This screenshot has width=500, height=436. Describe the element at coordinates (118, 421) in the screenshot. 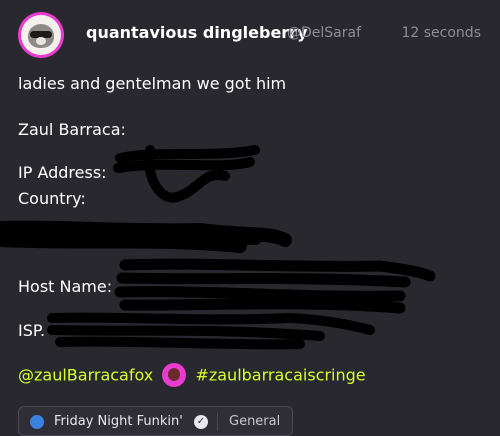

I see `embed-title: Friday Night Funkin'` at that location.